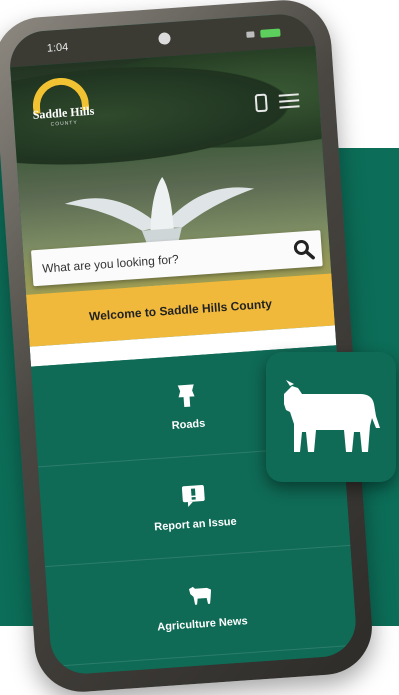  I want to click on county-logo: Saddle Hills COUNTY, so click(63, 103).